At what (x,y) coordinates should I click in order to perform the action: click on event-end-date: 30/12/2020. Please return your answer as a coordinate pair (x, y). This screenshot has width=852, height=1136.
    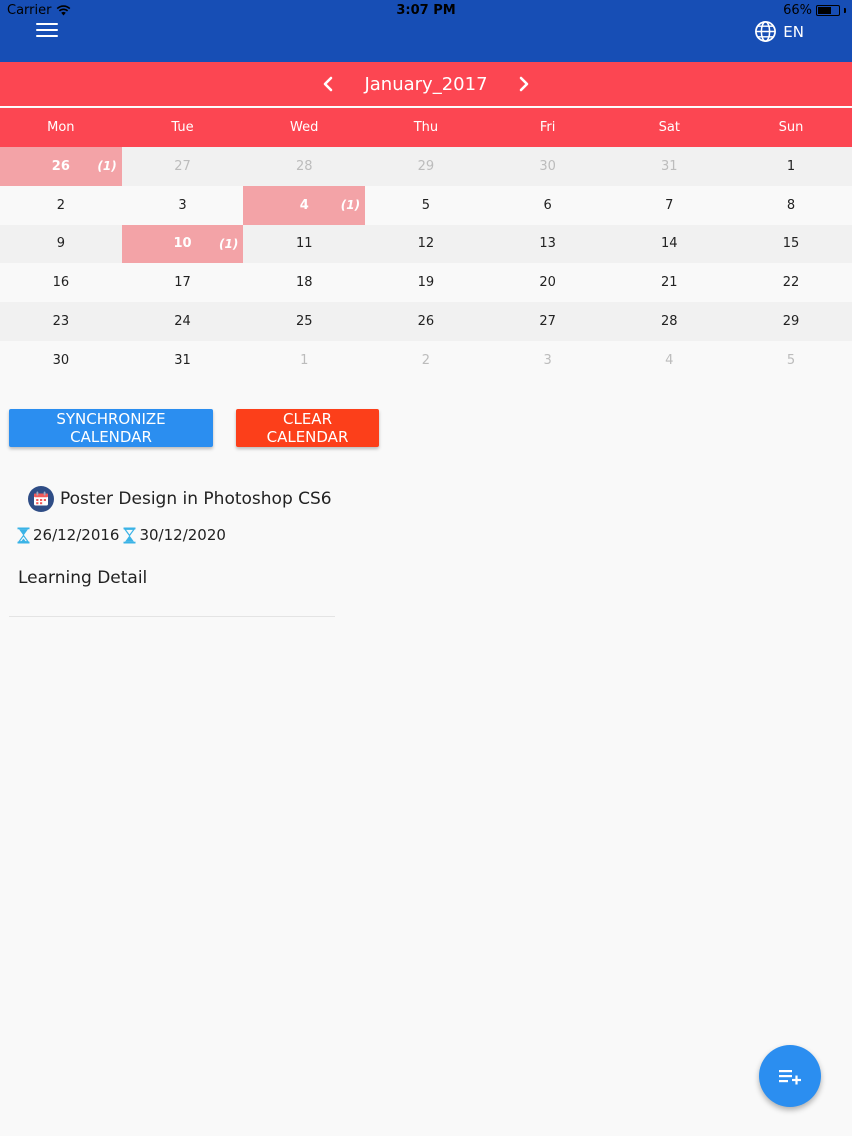
    Looking at the image, I should click on (182, 535).